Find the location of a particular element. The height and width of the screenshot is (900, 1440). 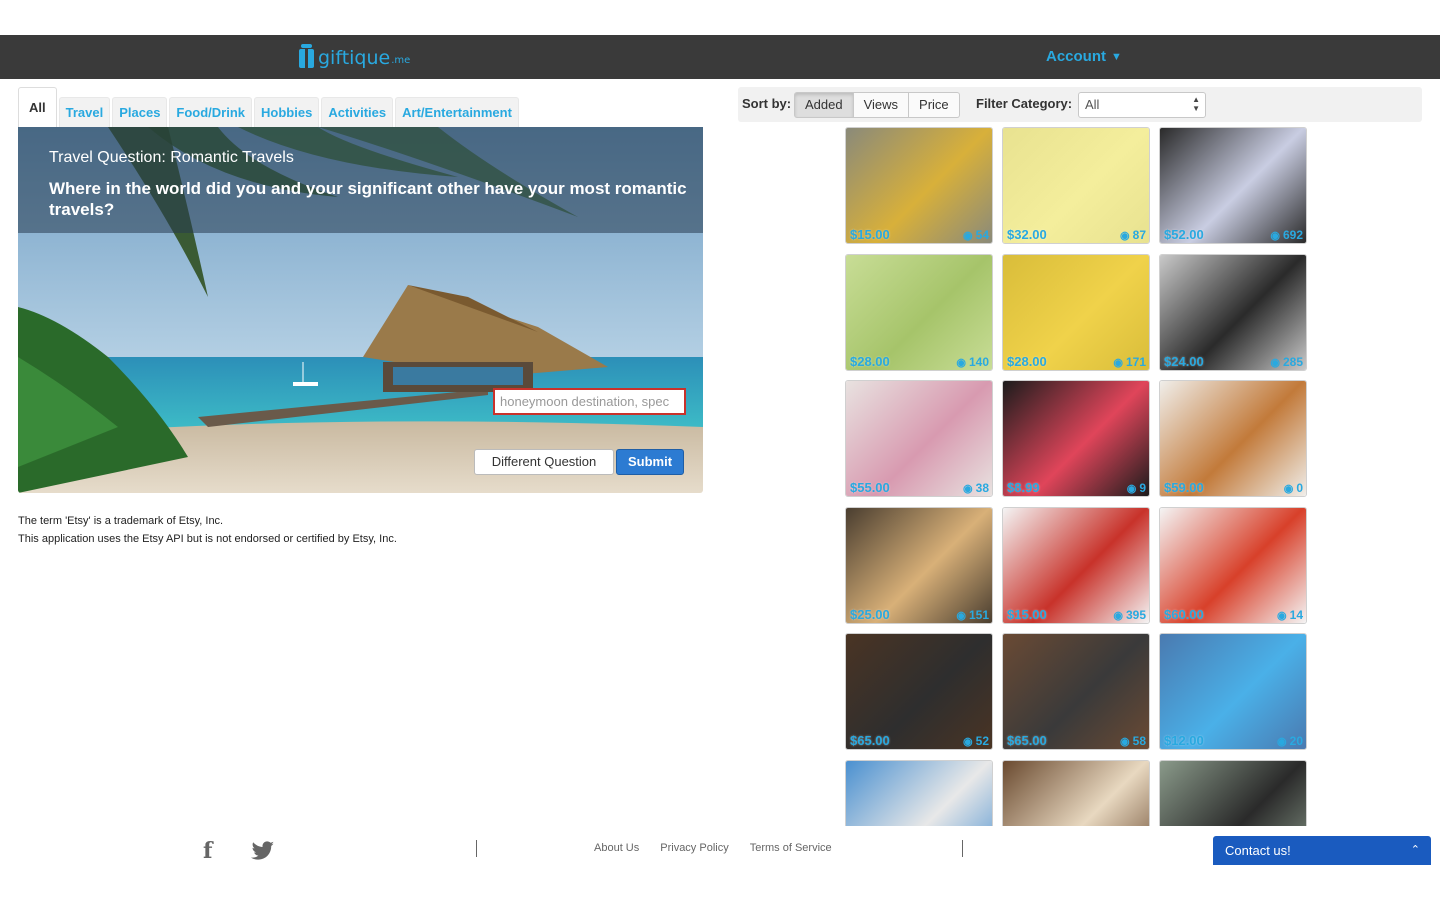

about-us-link: About Us is located at coordinates (616, 848).